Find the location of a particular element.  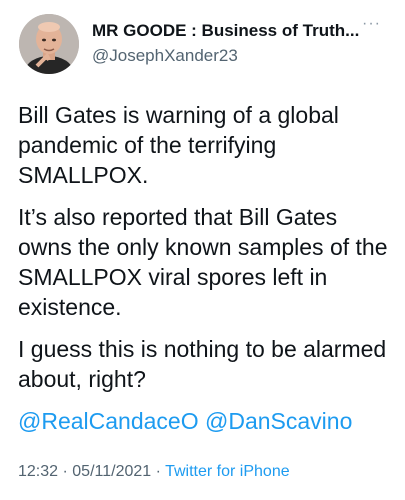

avatar-image is located at coordinates (49, 44).